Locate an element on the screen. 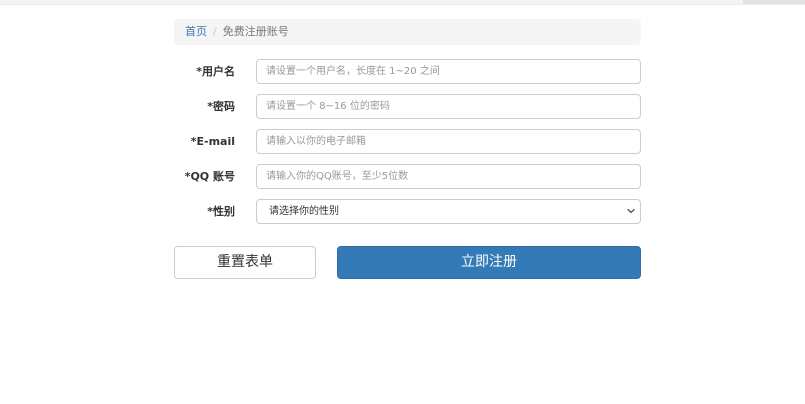  gender-row: *性别 请选择你的性别 is located at coordinates (407, 211).